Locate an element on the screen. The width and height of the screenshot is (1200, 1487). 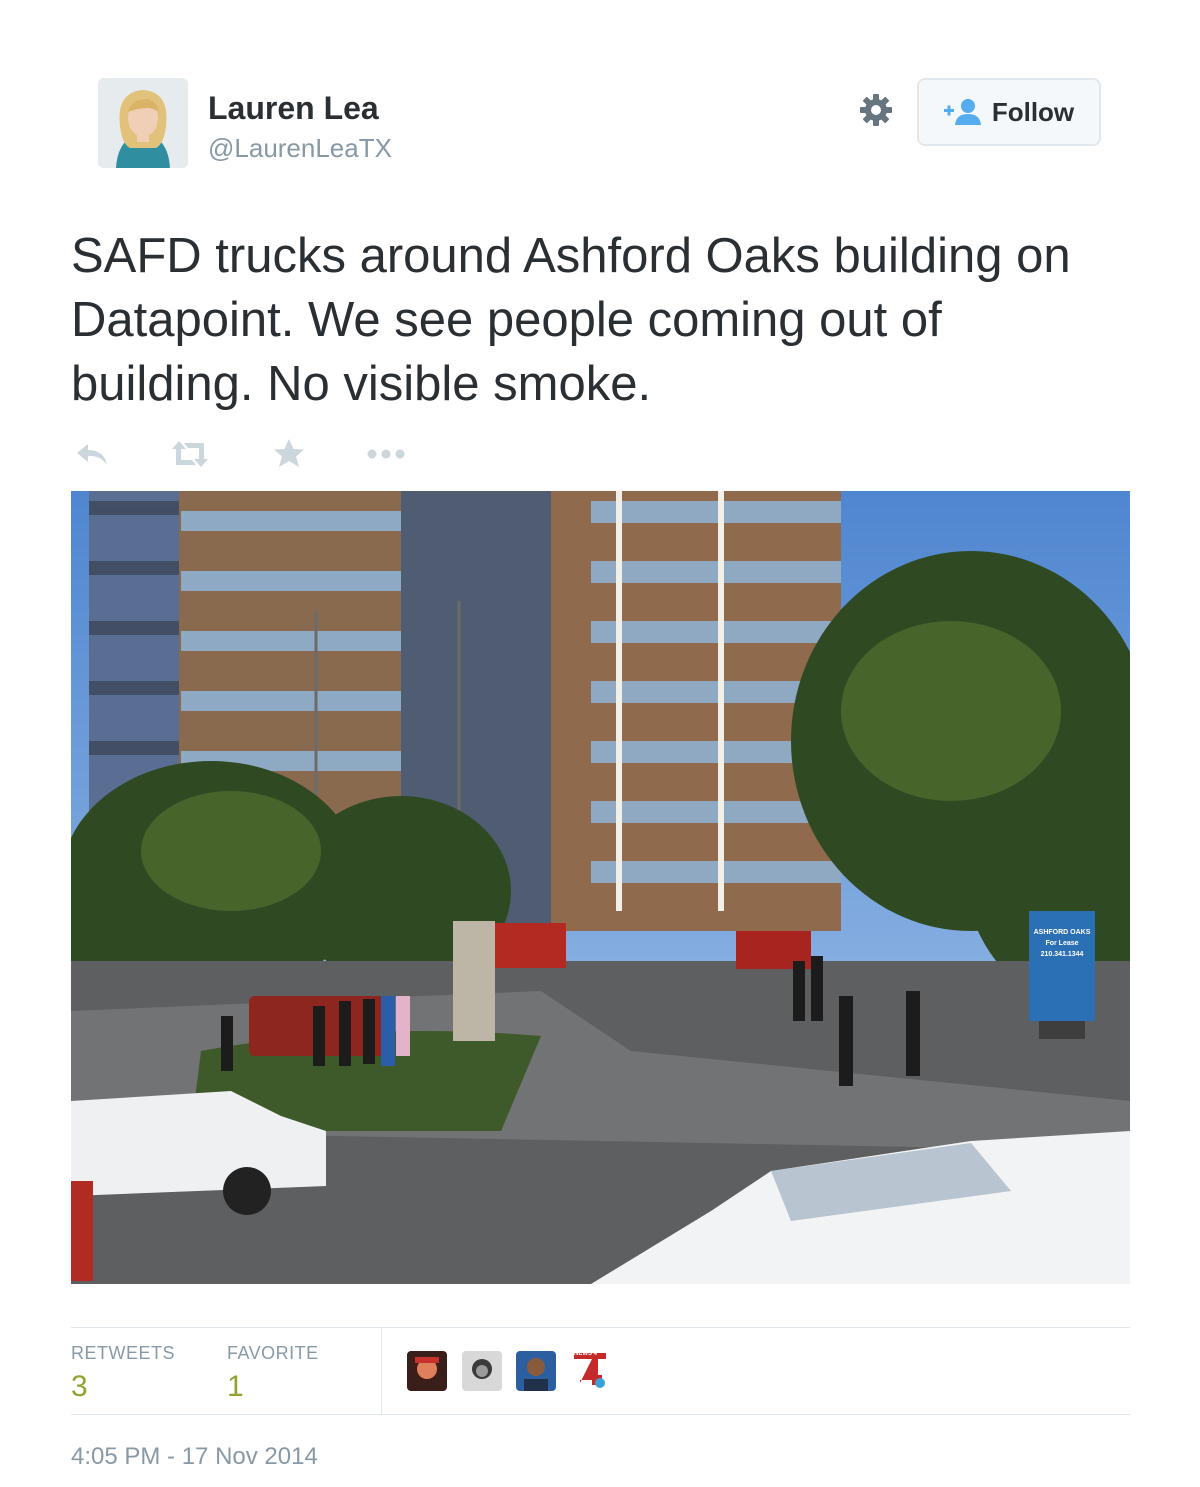
stats-vertical-divider is located at coordinates (381, 1371).